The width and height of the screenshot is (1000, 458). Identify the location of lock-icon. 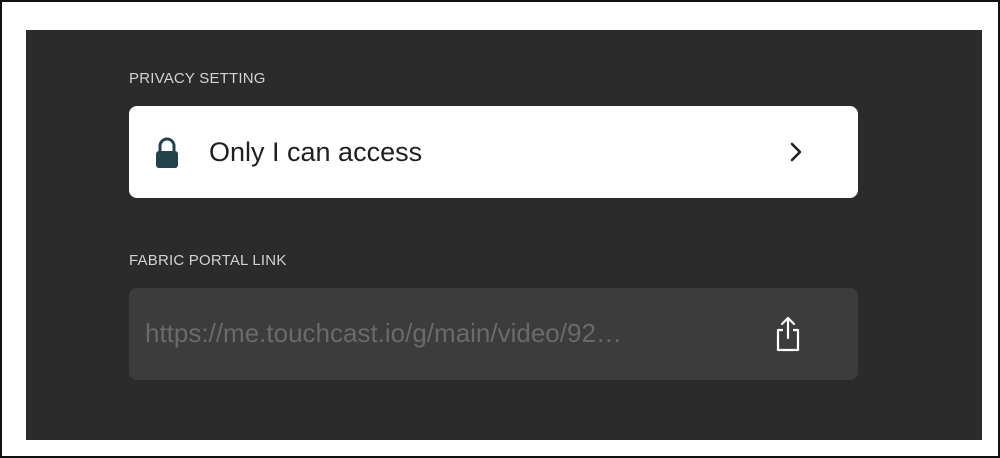
(167, 152).